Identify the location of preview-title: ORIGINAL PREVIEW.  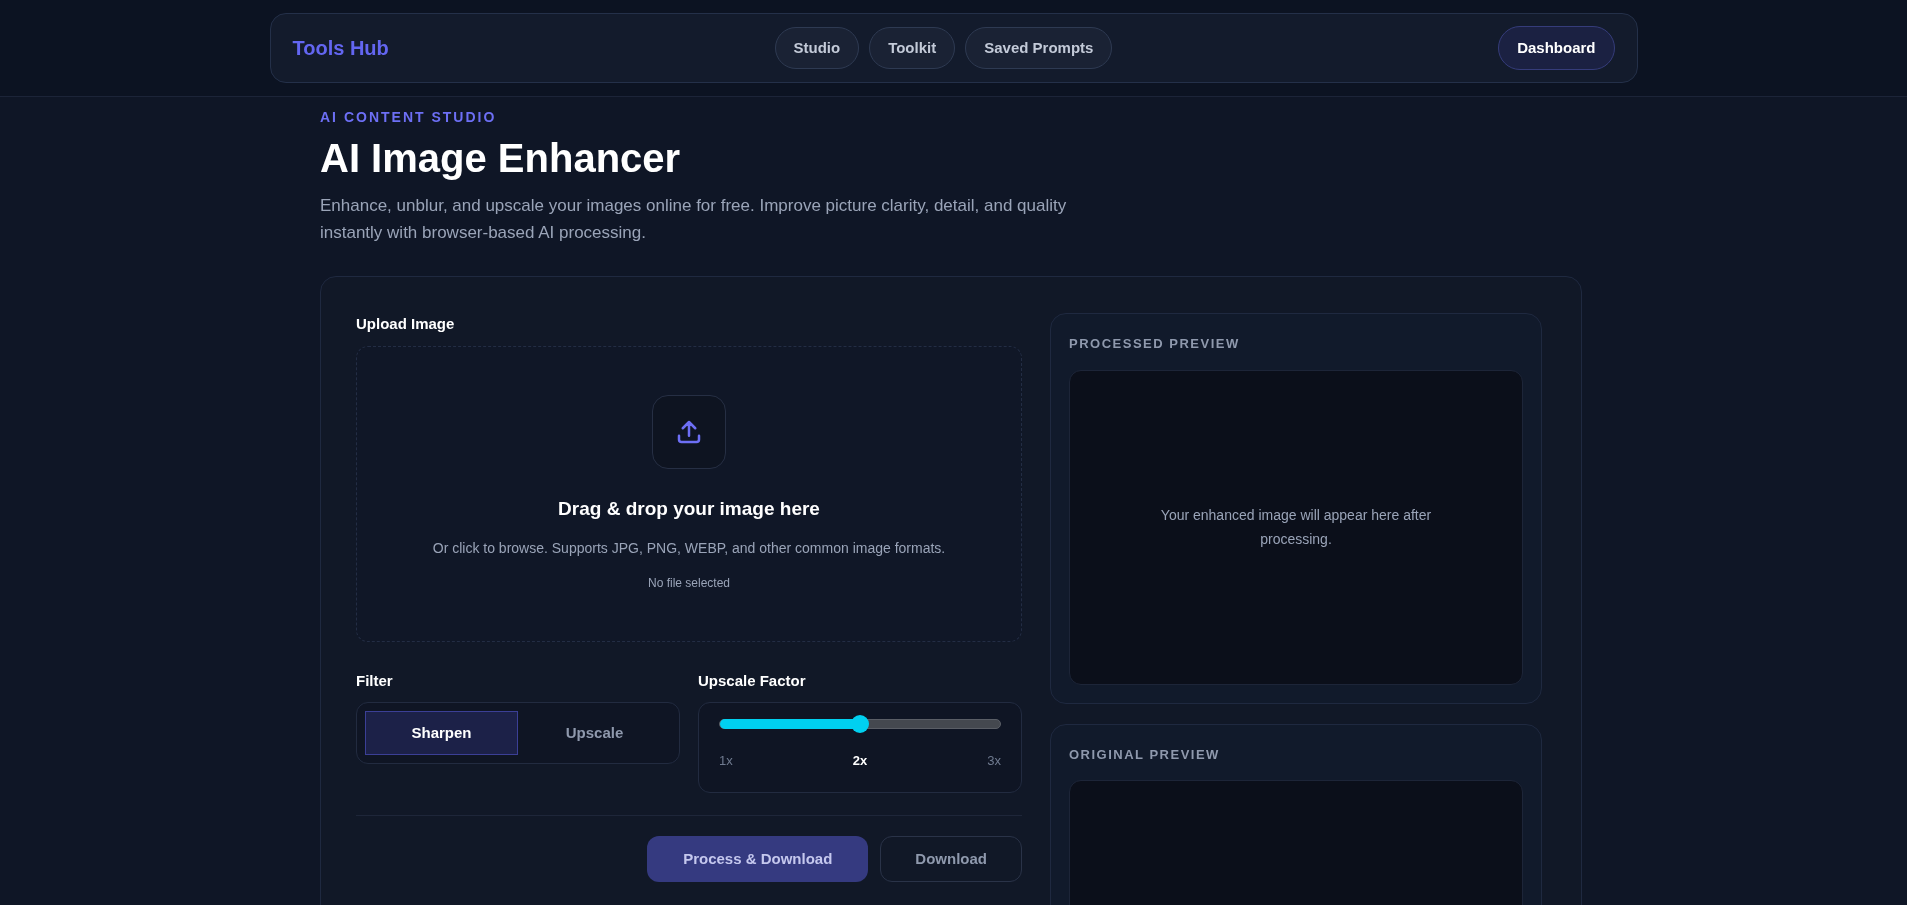
(1144, 754).